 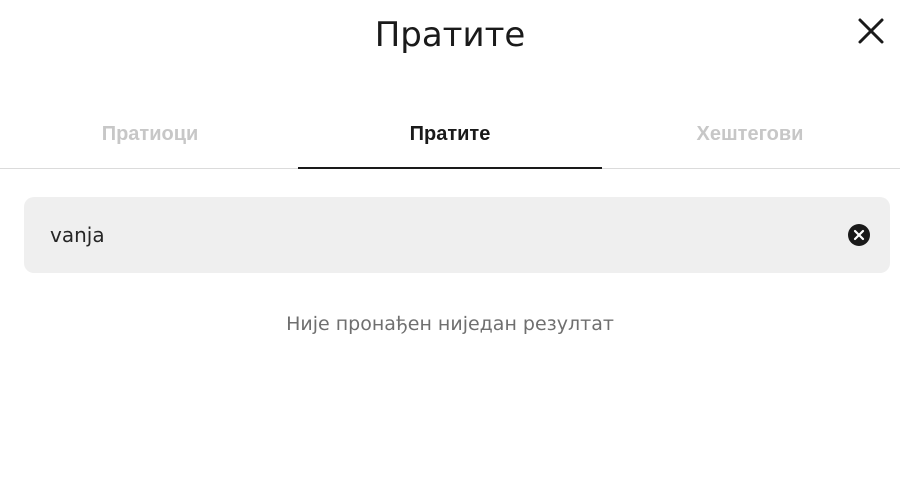 I want to click on tab-following: Пратите, so click(x=450, y=134).